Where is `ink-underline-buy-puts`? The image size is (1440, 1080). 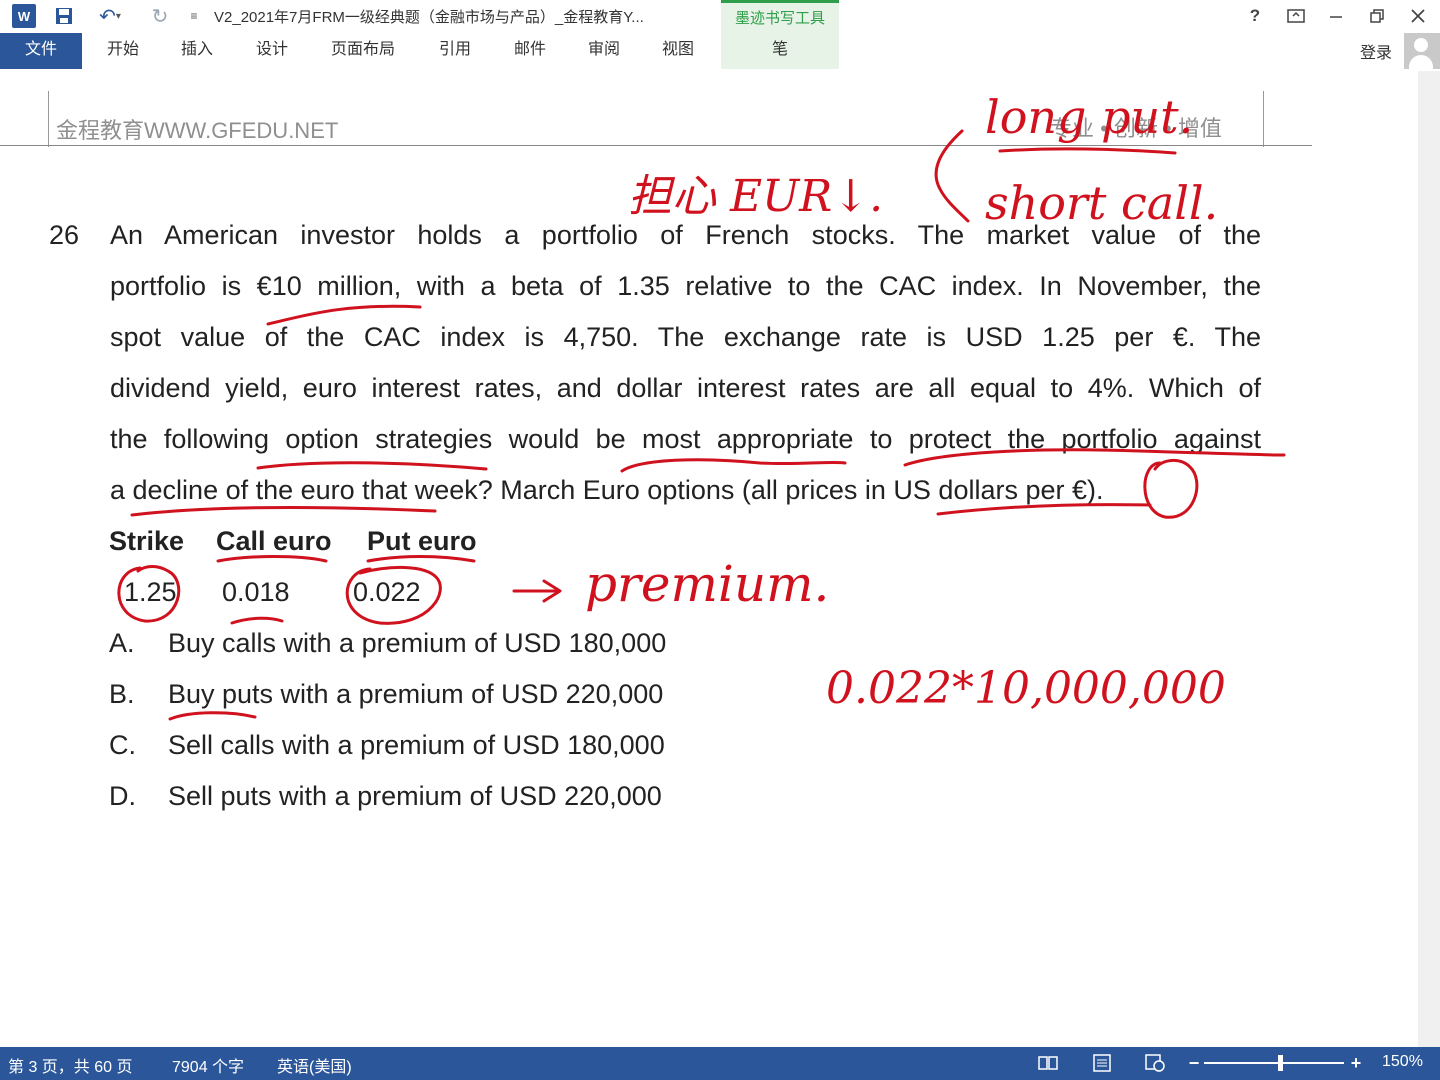 ink-underline-buy-puts is located at coordinates (212, 716).